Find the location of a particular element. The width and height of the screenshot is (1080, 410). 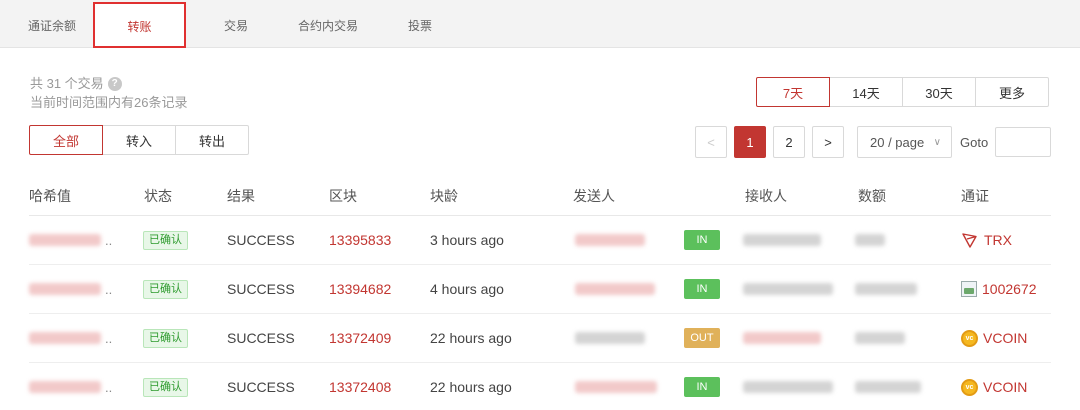

tab-transactions: 交易 is located at coordinates (236, 24).